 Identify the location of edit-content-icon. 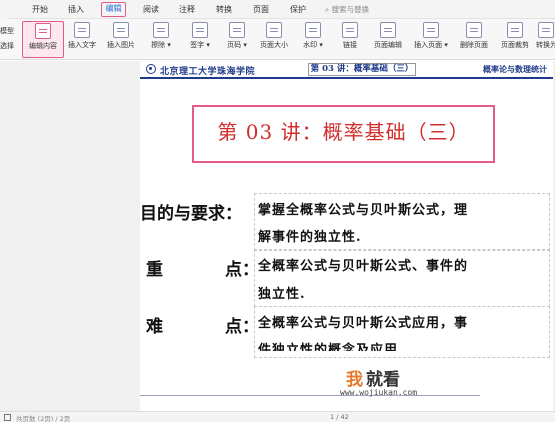
(43, 31).